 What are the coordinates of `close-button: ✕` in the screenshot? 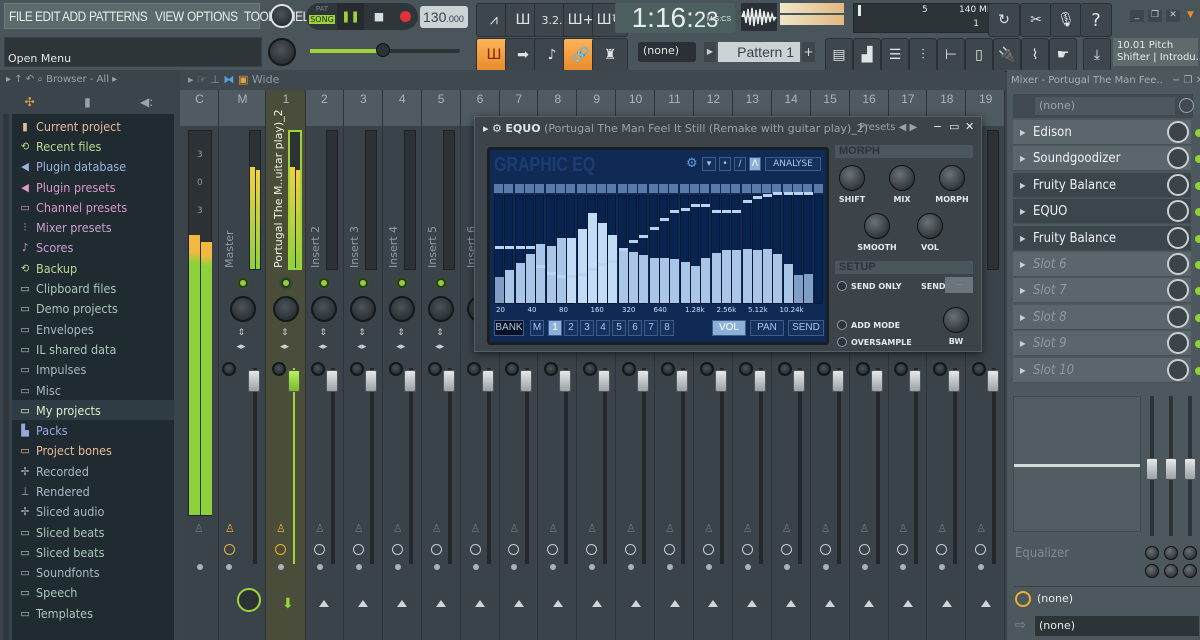 It's located at (1173, 16).